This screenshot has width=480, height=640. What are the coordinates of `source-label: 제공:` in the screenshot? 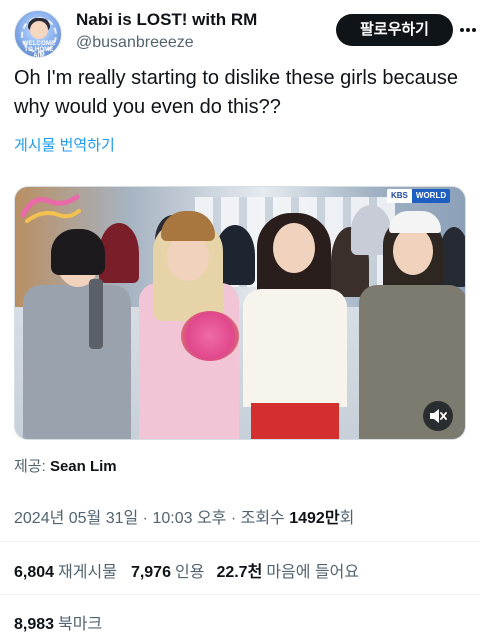 It's located at (30, 466).